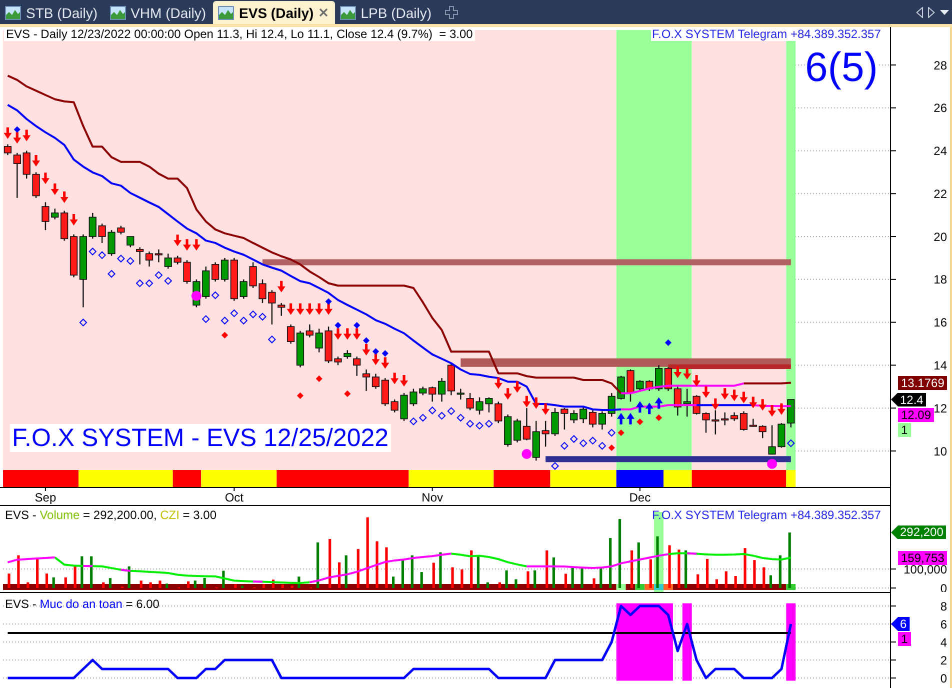  What do you see at coordinates (931, 12) in the screenshot?
I see `right-arrow-icon` at bounding box center [931, 12].